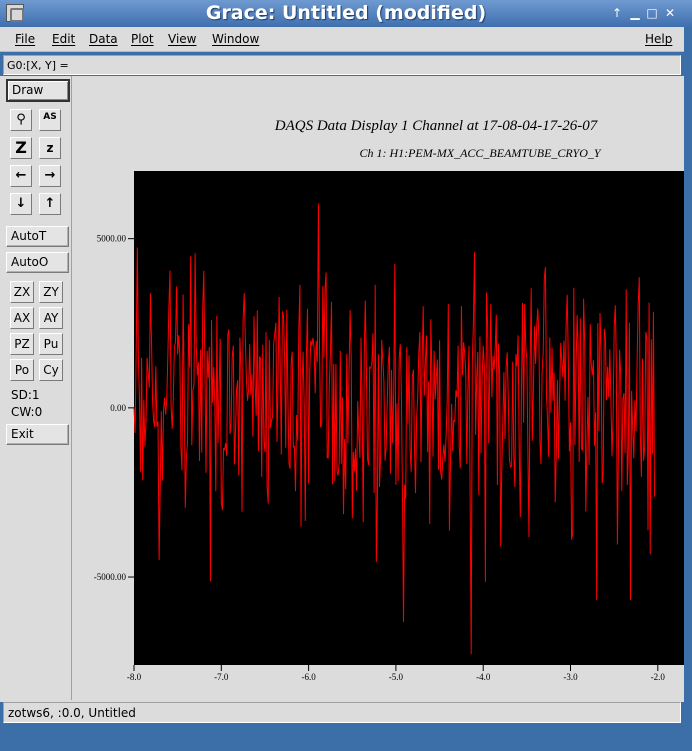  What do you see at coordinates (22, 318) in the screenshot?
I see `ax-button: AX` at bounding box center [22, 318].